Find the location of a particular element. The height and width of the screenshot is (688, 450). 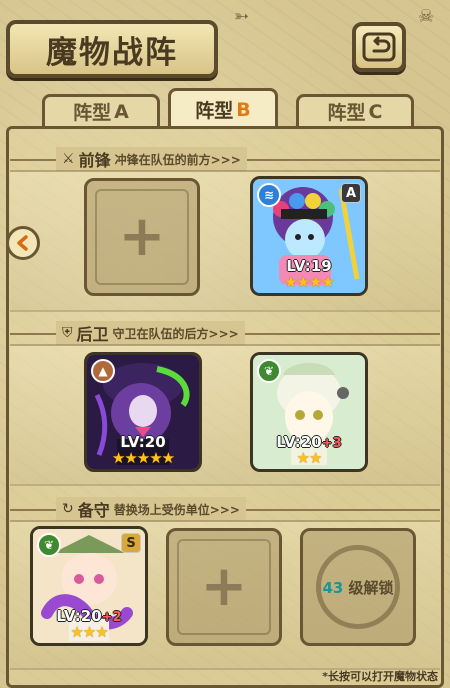

star-rating: ★★★ is located at coordinates (89, 632).